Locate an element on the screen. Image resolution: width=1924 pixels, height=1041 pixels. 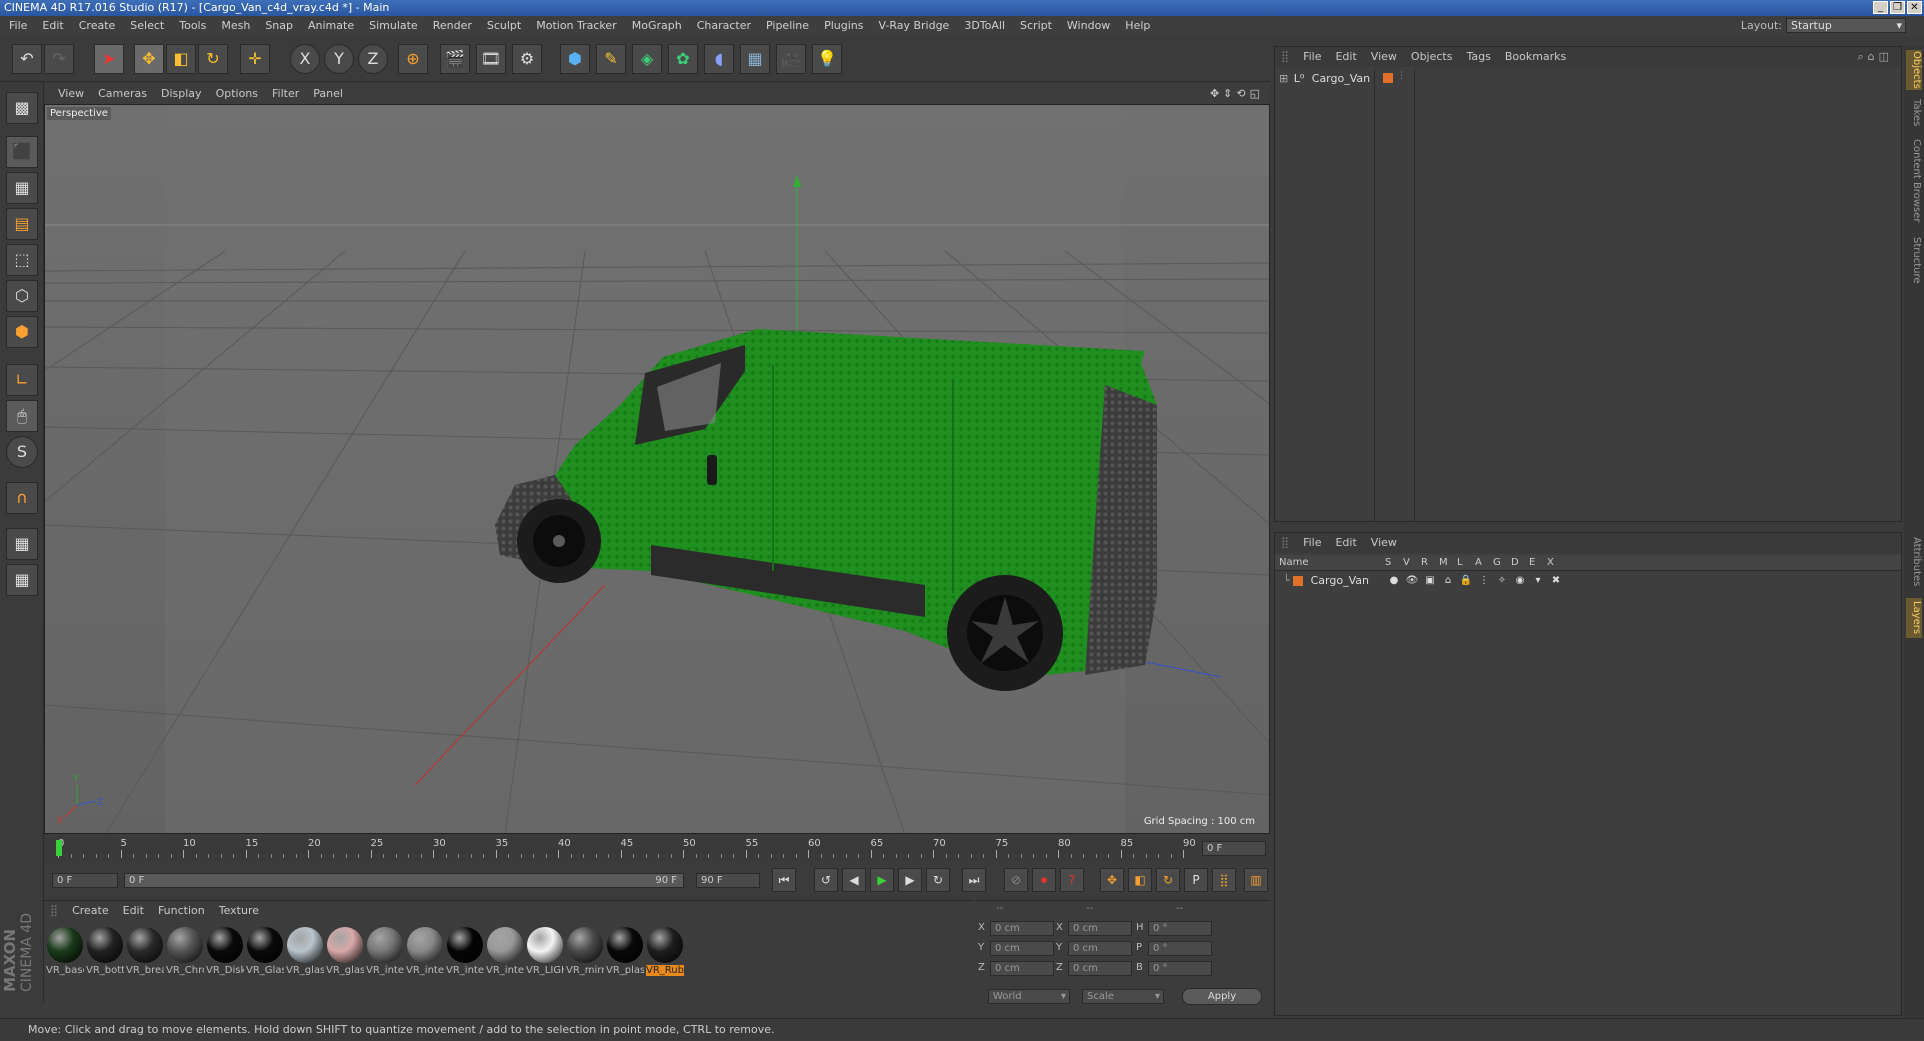
layer-flag-icon: 🔒 is located at coordinates (1466, 581).